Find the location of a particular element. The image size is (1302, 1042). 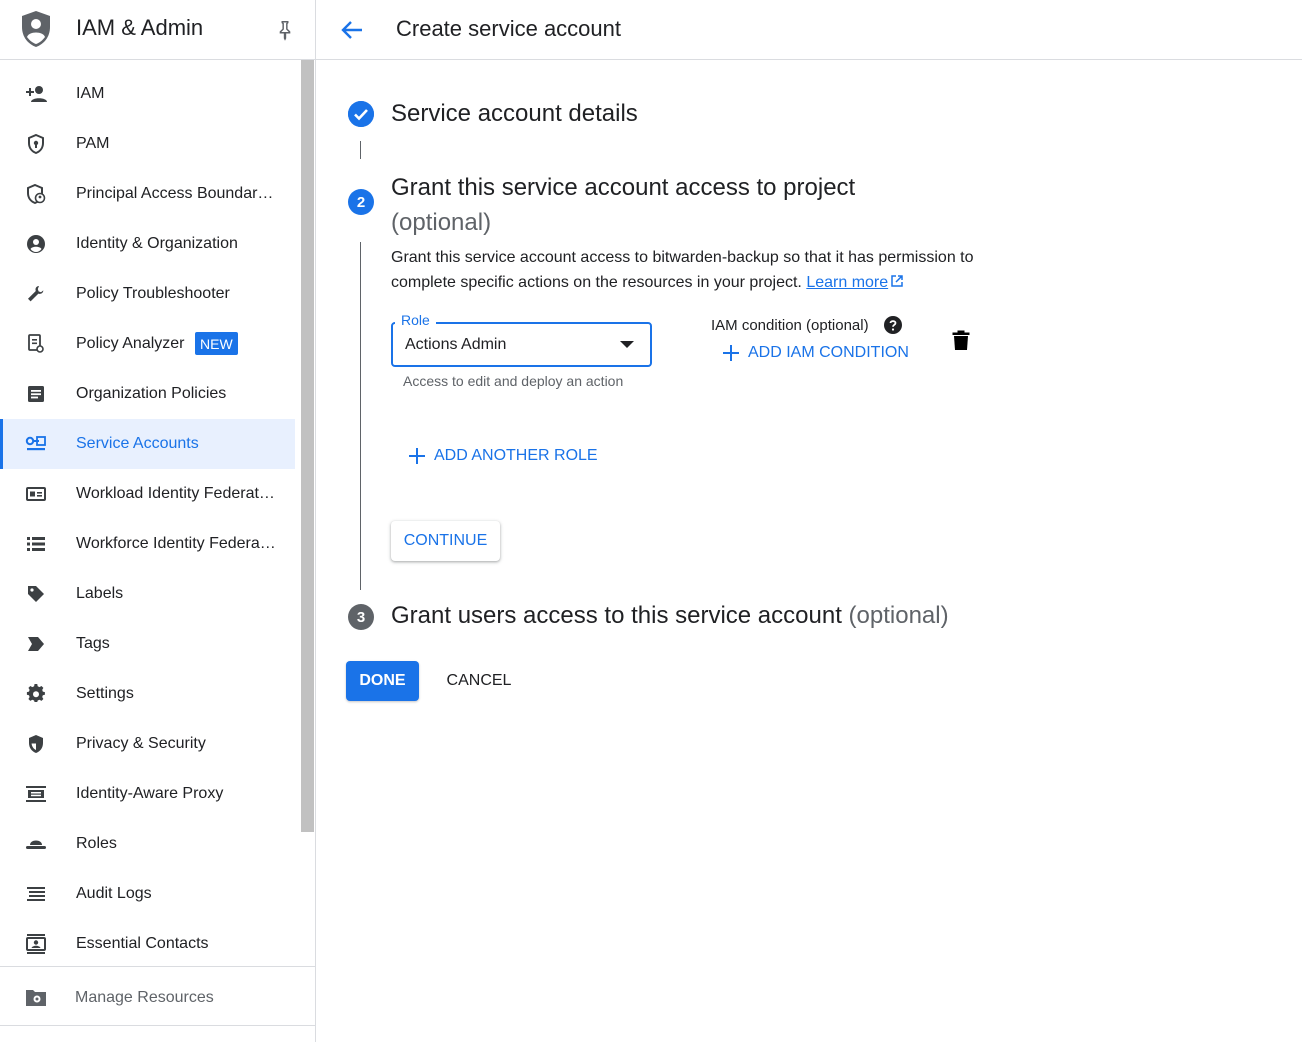

sidebar-item-audit-logs: Audit Logs is located at coordinates (147, 894).